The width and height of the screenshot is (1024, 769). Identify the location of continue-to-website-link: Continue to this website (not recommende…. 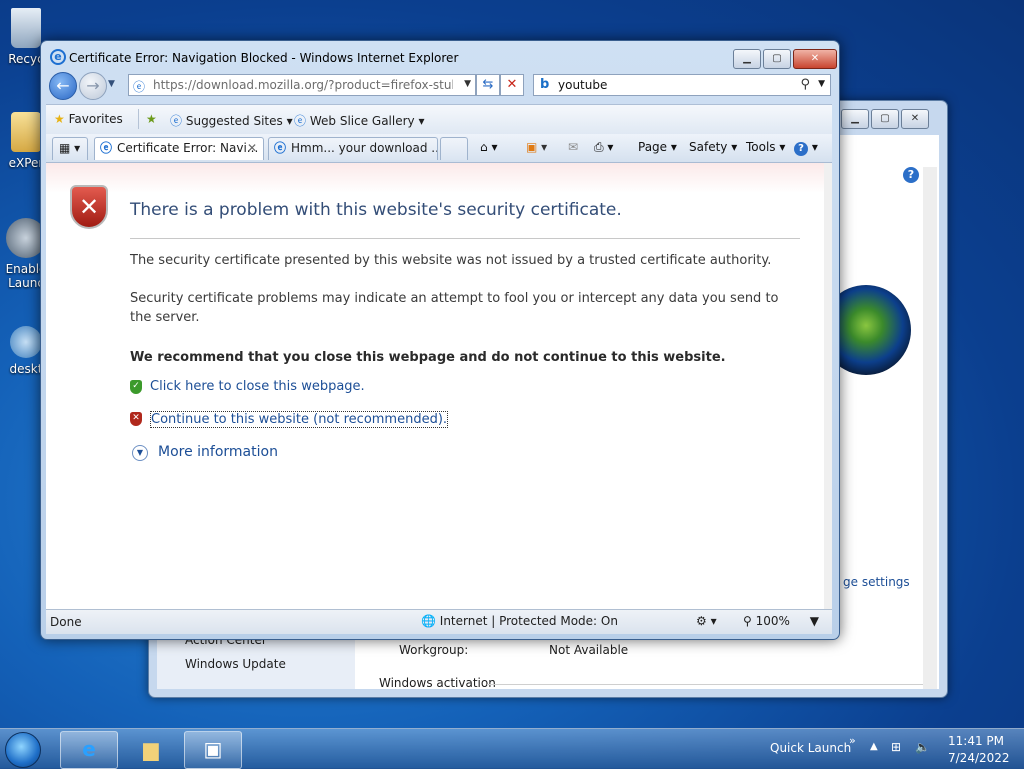
(299, 419).